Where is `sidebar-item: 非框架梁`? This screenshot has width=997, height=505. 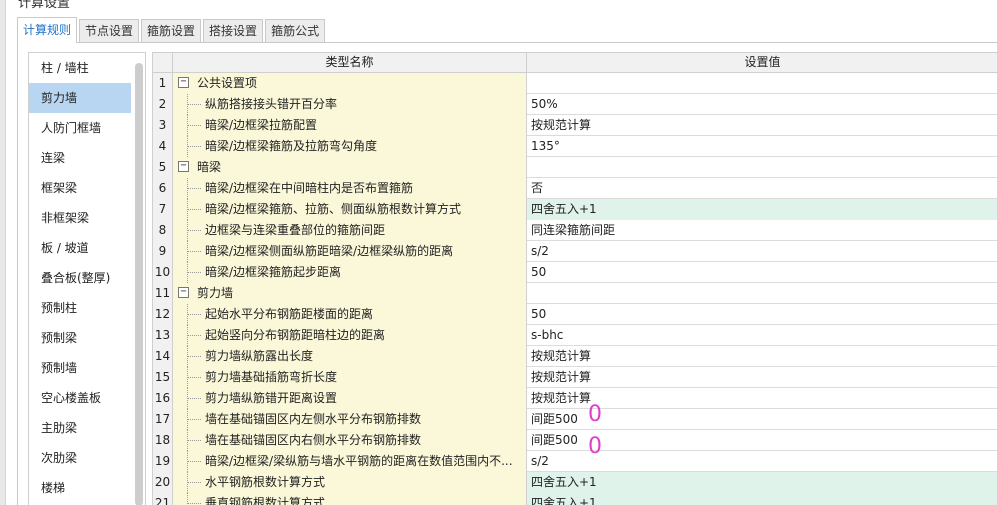 sidebar-item: 非框架梁 is located at coordinates (80, 218).